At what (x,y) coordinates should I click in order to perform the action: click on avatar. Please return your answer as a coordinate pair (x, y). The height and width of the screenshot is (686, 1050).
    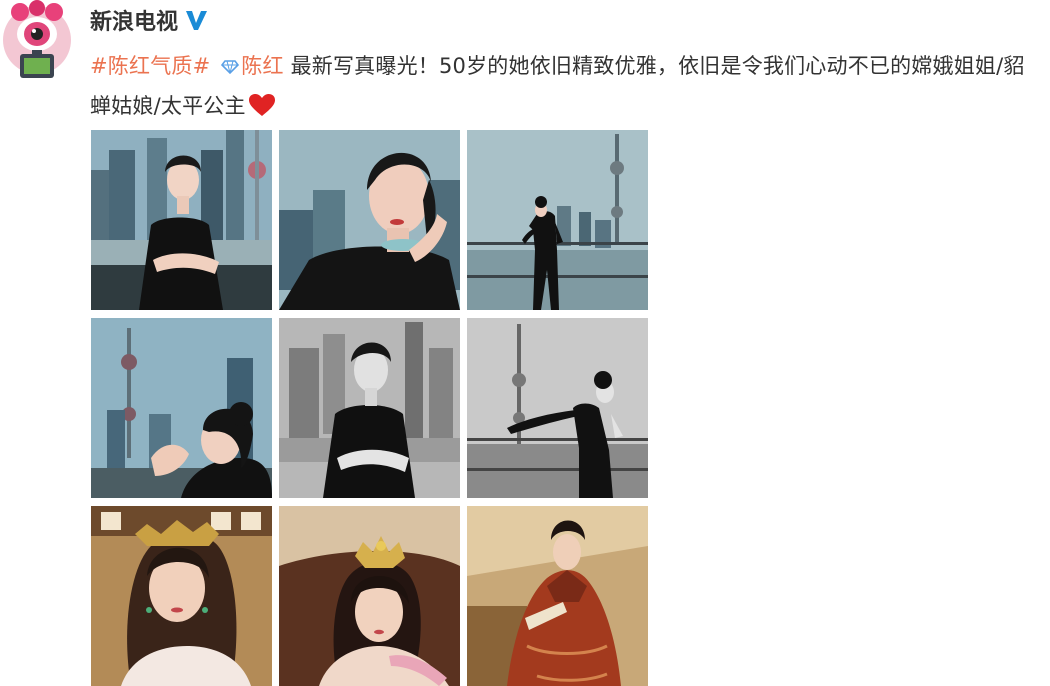
    Looking at the image, I should click on (37, 43).